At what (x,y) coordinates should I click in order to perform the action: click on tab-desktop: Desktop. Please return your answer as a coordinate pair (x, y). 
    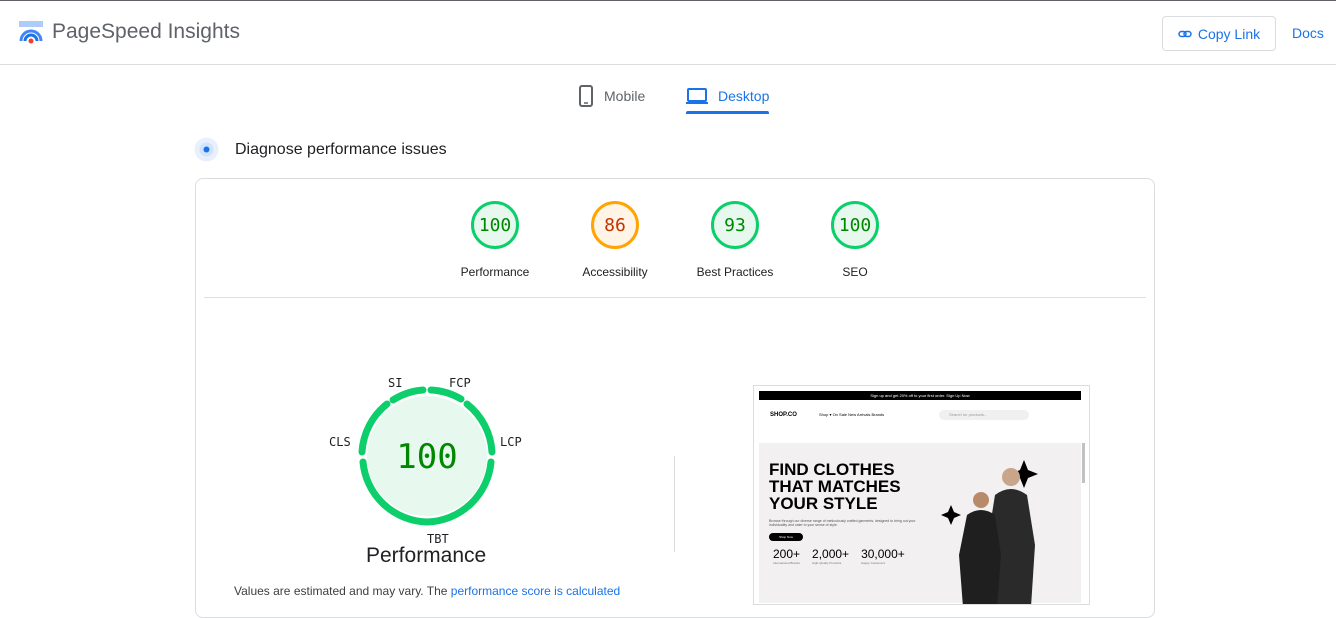
    Looking at the image, I should click on (728, 96).